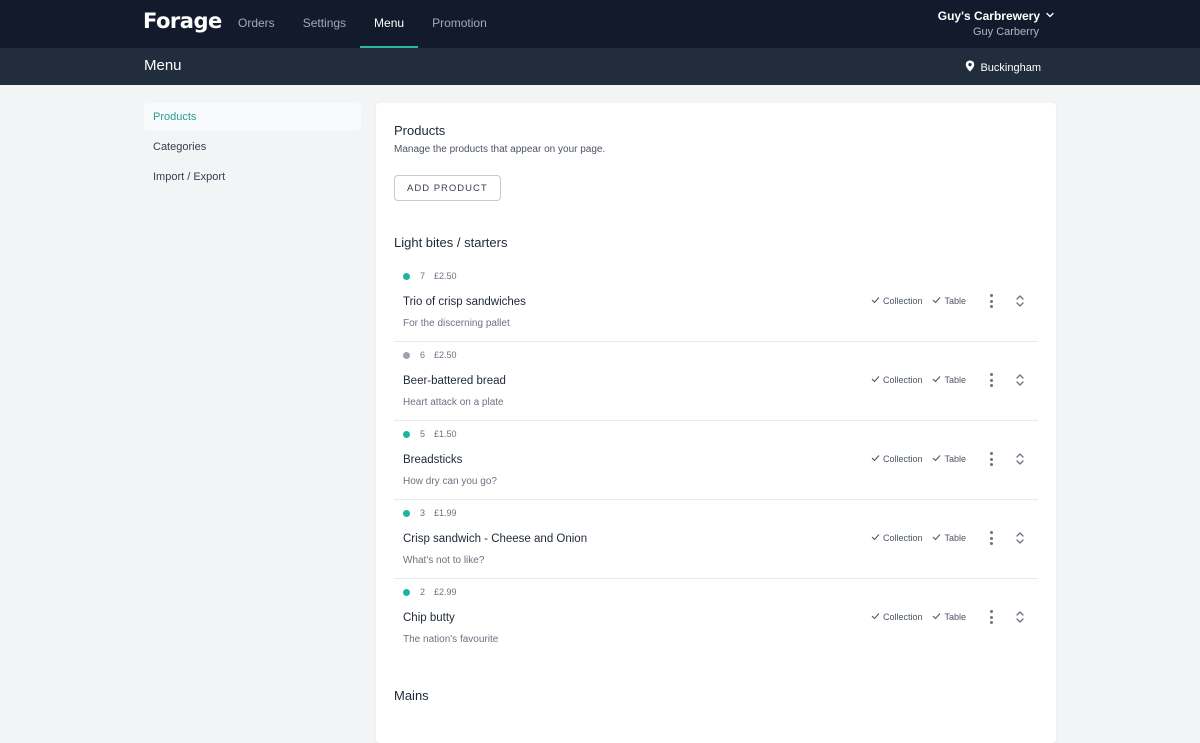 The width and height of the screenshot is (1200, 743). I want to click on product-name: Breadsticks, so click(433, 460).